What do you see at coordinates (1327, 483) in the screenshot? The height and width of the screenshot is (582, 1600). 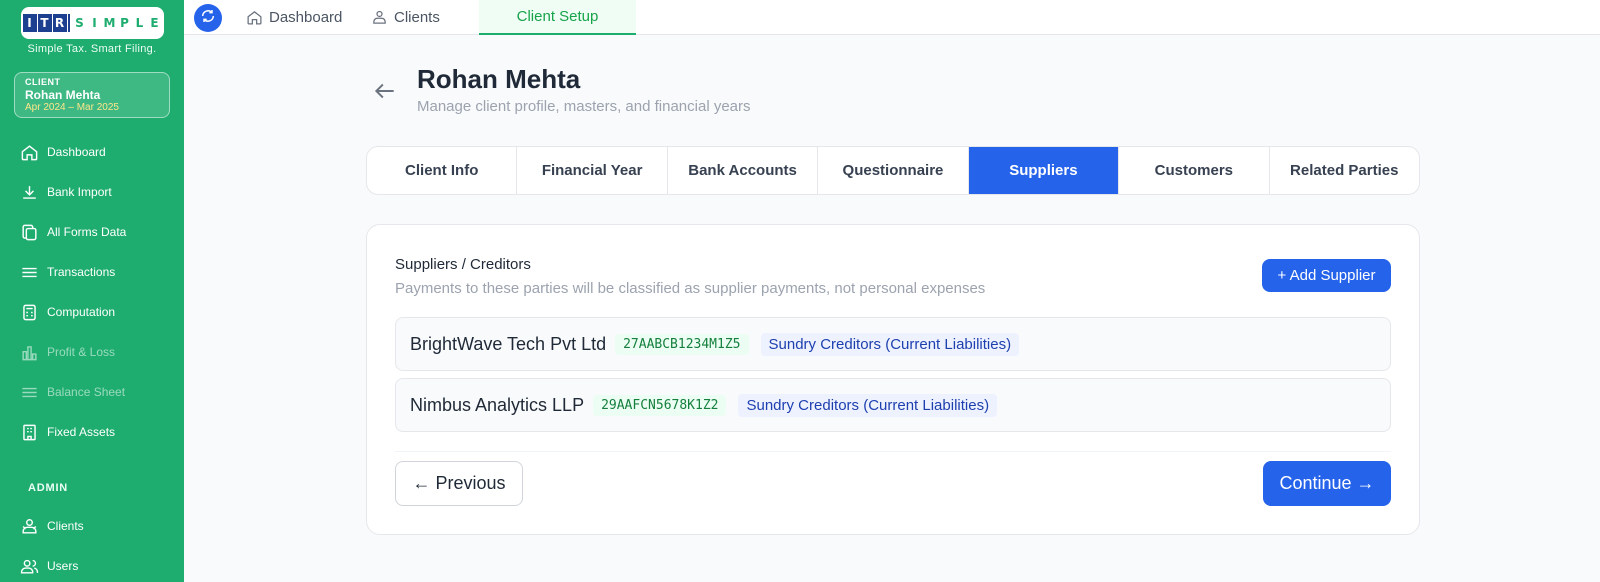 I see `continue-button: Continue →` at bounding box center [1327, 483].